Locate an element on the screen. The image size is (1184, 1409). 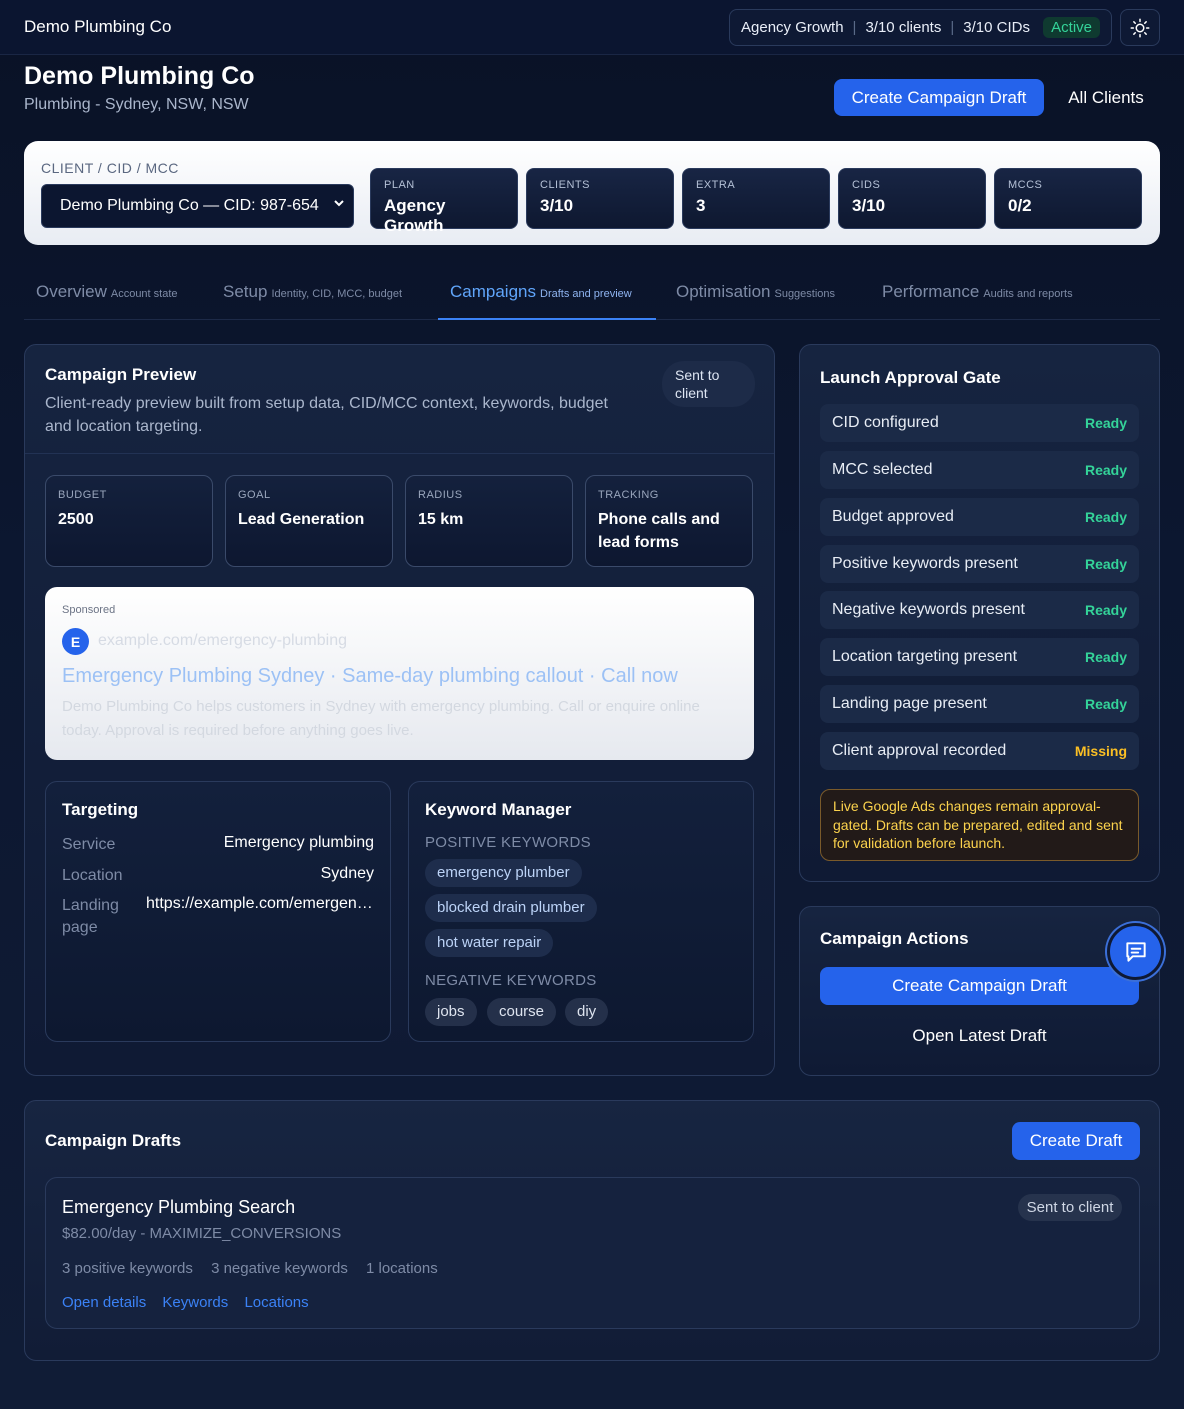
gate-row: Location targeting present Ready is located at coordinates (979, 657).